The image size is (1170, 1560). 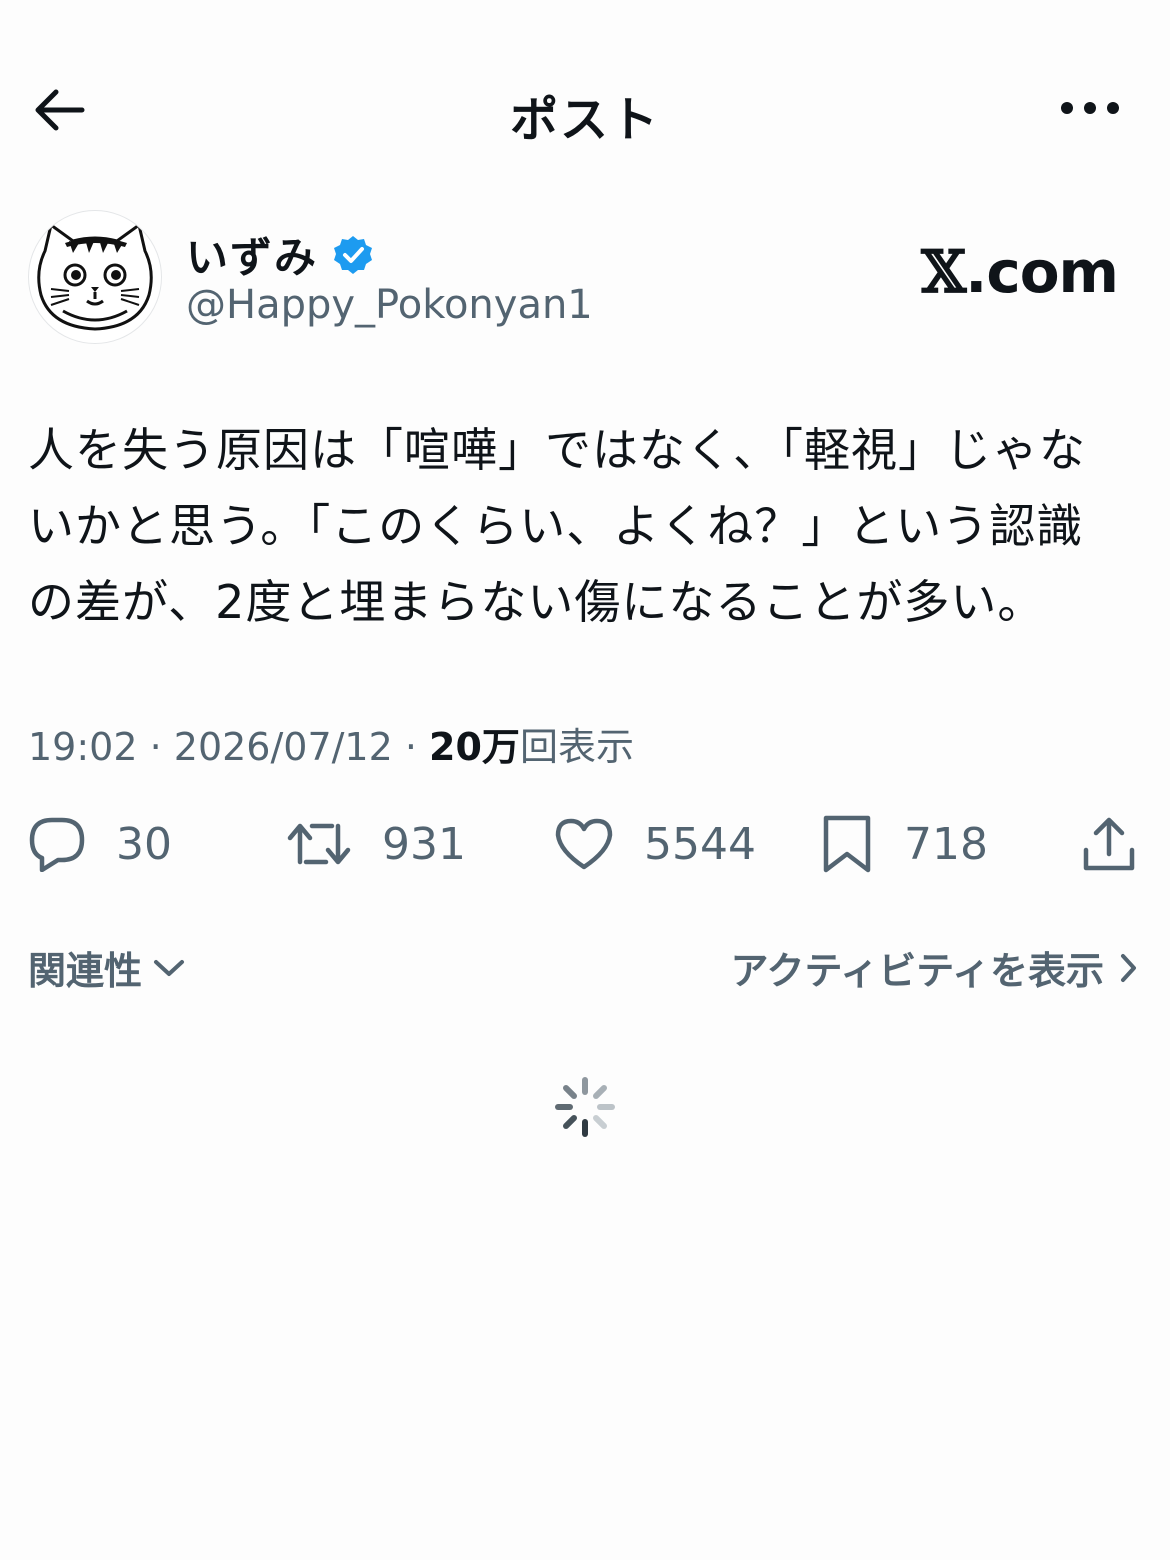 I want to click on reply-button: 30, so click(x=100, y=844).